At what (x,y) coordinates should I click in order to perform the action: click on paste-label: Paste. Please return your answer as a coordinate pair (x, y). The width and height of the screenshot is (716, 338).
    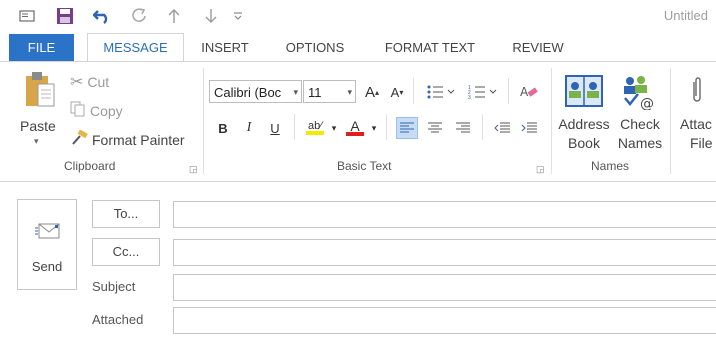
    Looking at the image, I should click on (38, 126).